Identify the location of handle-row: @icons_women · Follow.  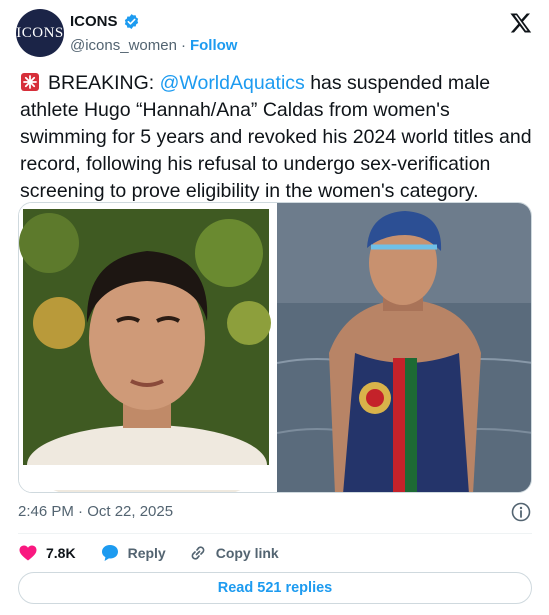
(153, 45).